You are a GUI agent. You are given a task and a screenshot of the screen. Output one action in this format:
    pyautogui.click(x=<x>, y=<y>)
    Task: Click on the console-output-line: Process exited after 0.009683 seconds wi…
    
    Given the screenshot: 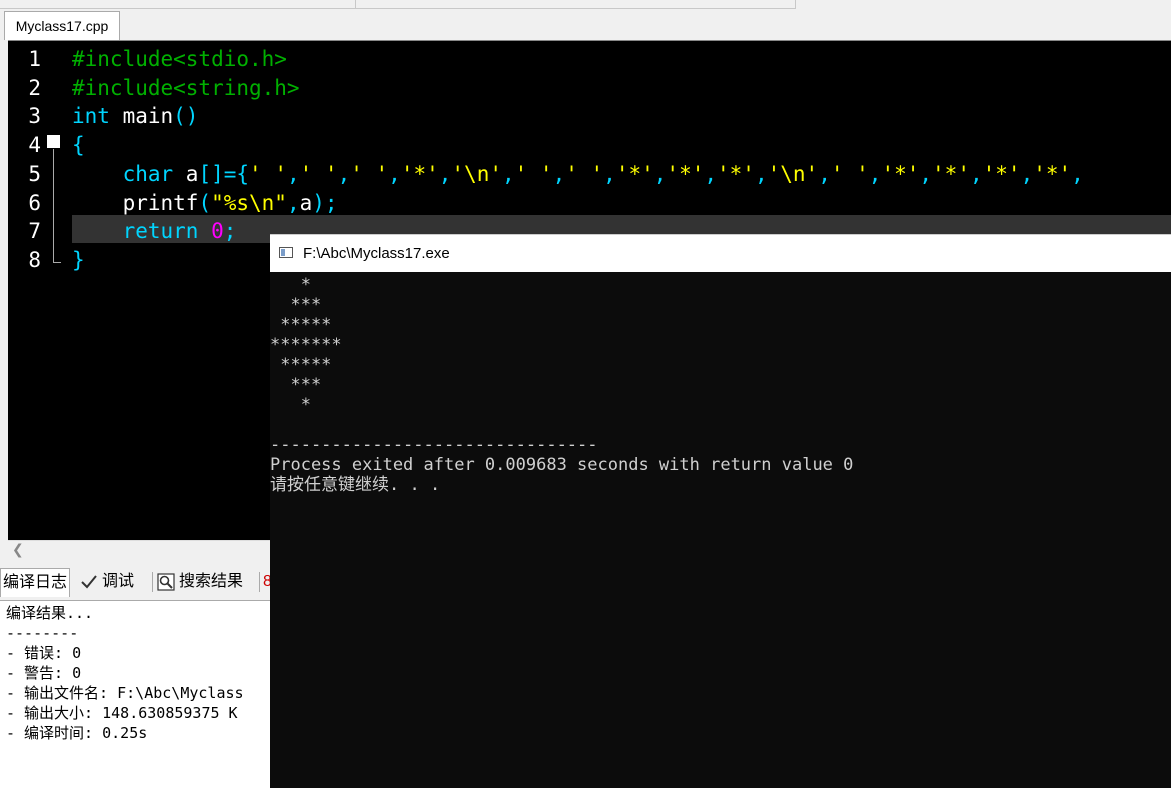 What is the action you would take?
    pyautogui.click(x=562, y=465)
    